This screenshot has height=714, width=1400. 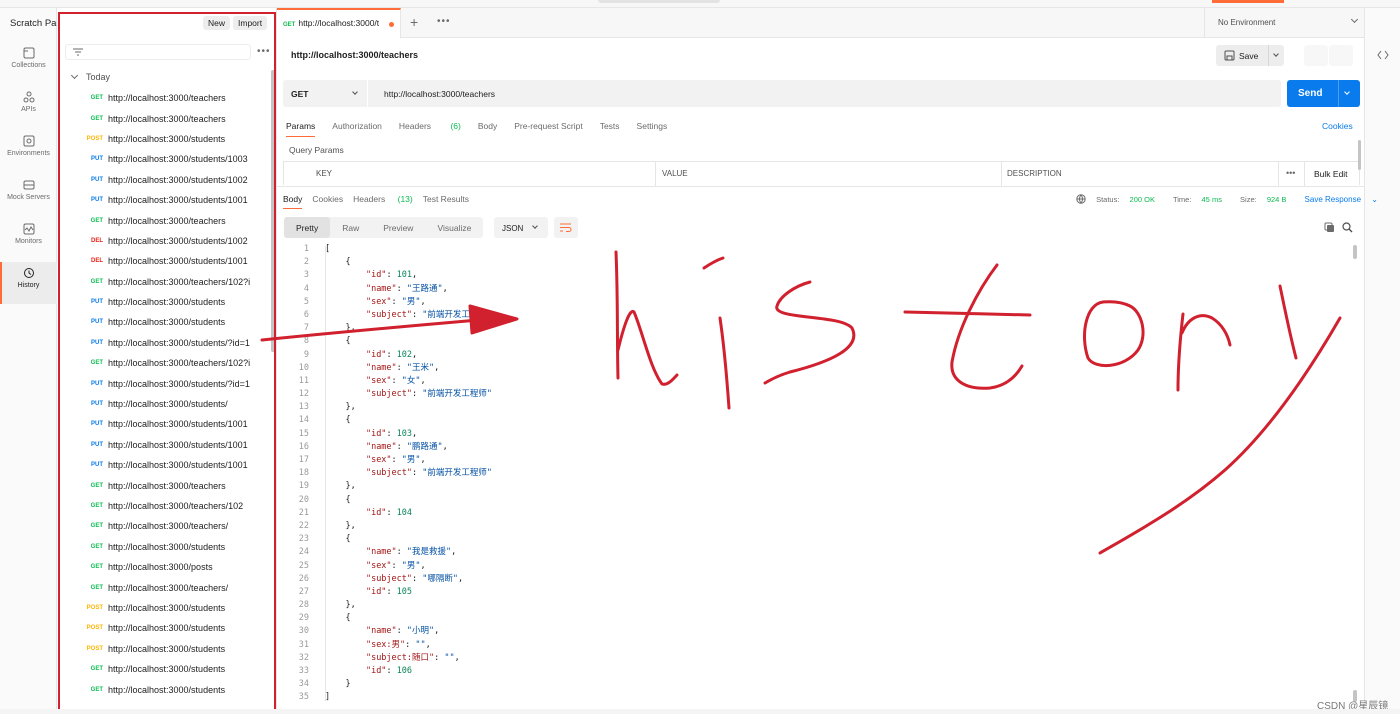 I want to click on response-tab-body: Body, so click(x=293, y=201).